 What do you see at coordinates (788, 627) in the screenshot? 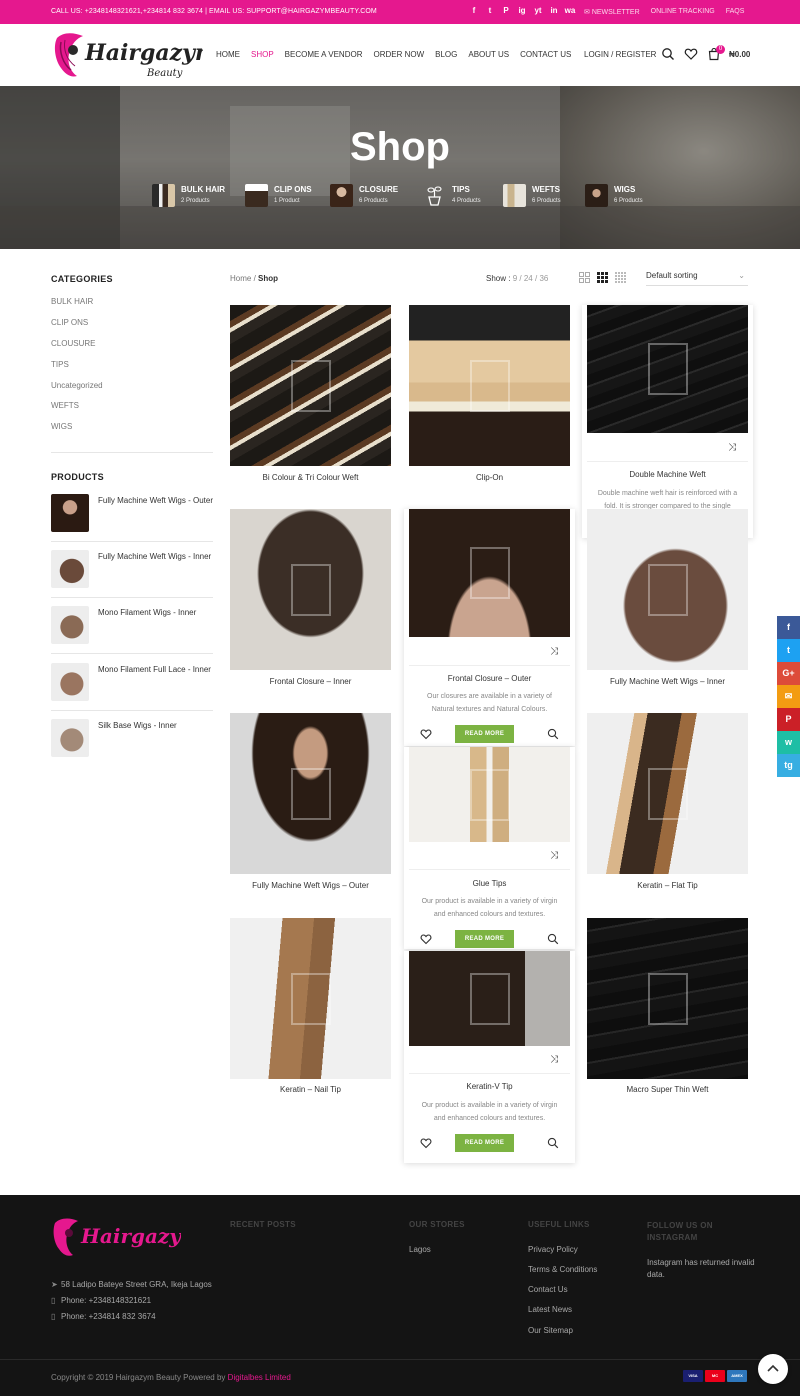
I see `share-facebook-icon: f` at bounding box center [788, 627].